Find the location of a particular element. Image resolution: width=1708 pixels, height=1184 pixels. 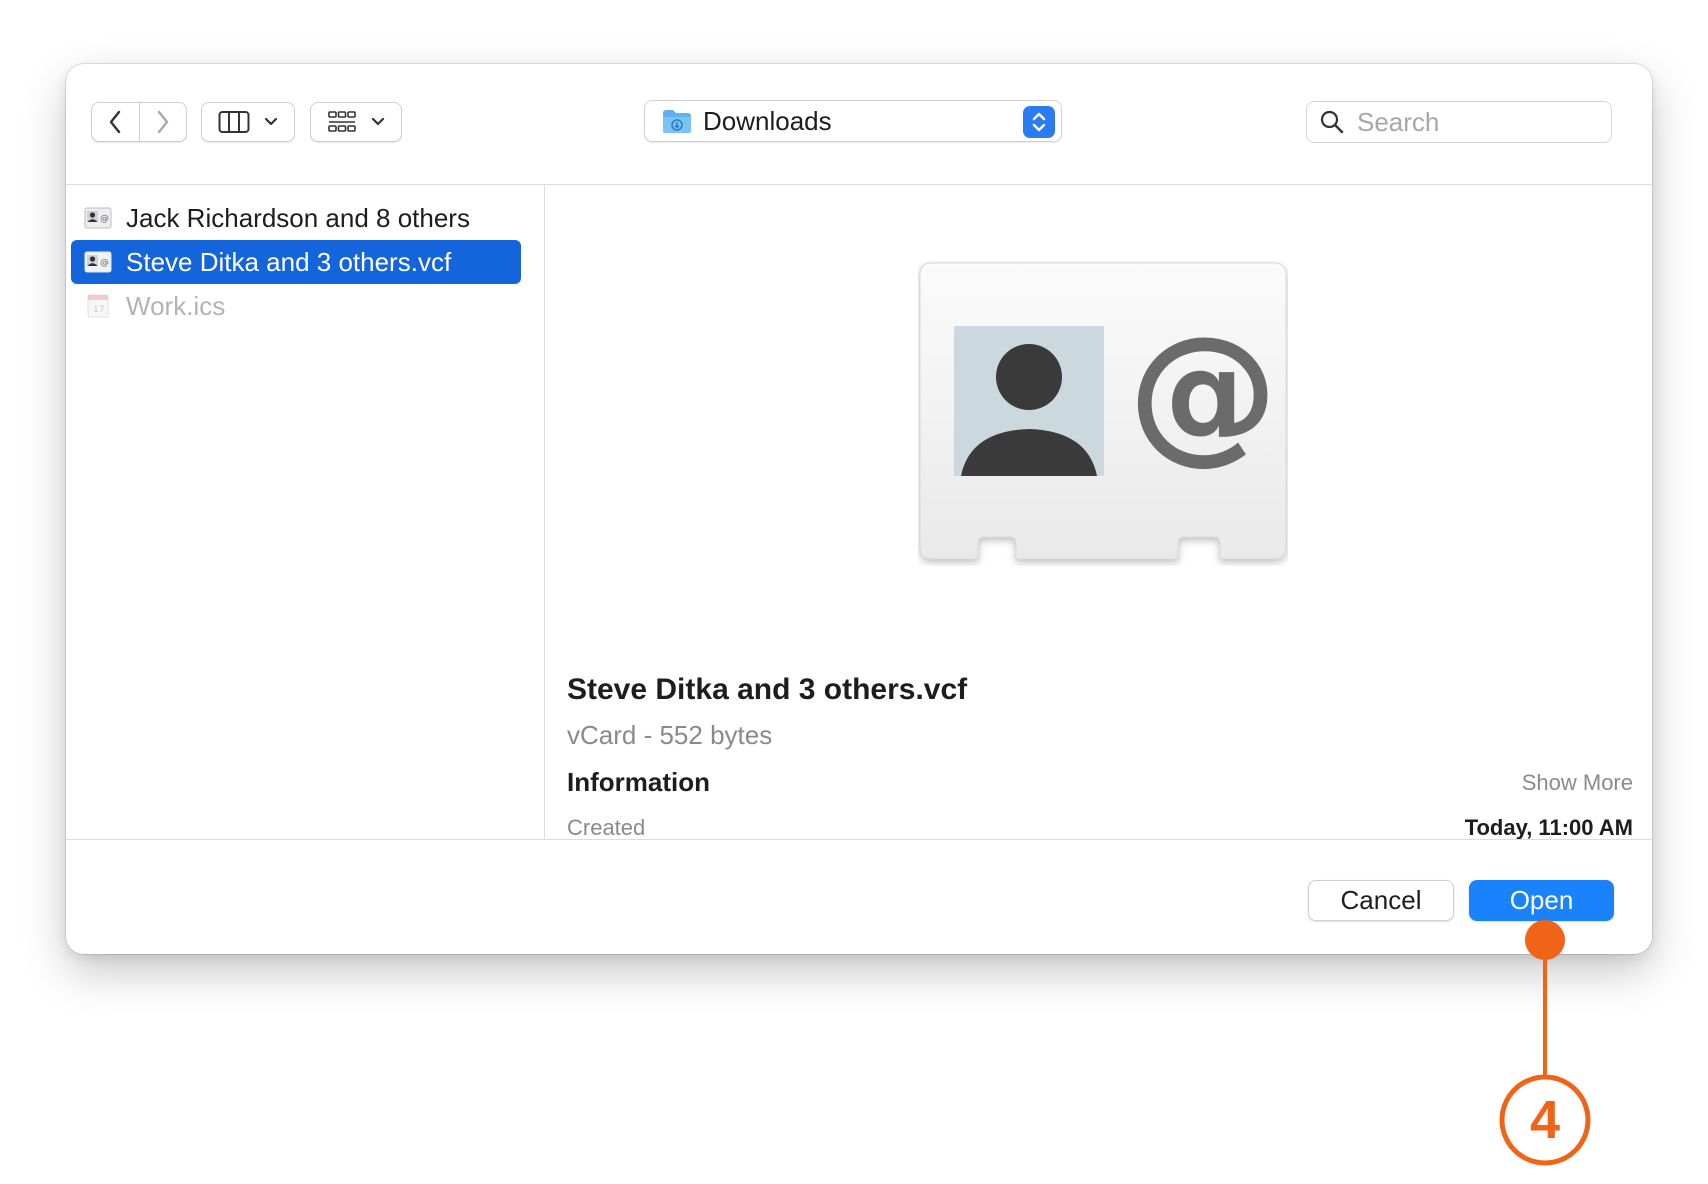

column-view-icon is located at coordinates (234, 122).